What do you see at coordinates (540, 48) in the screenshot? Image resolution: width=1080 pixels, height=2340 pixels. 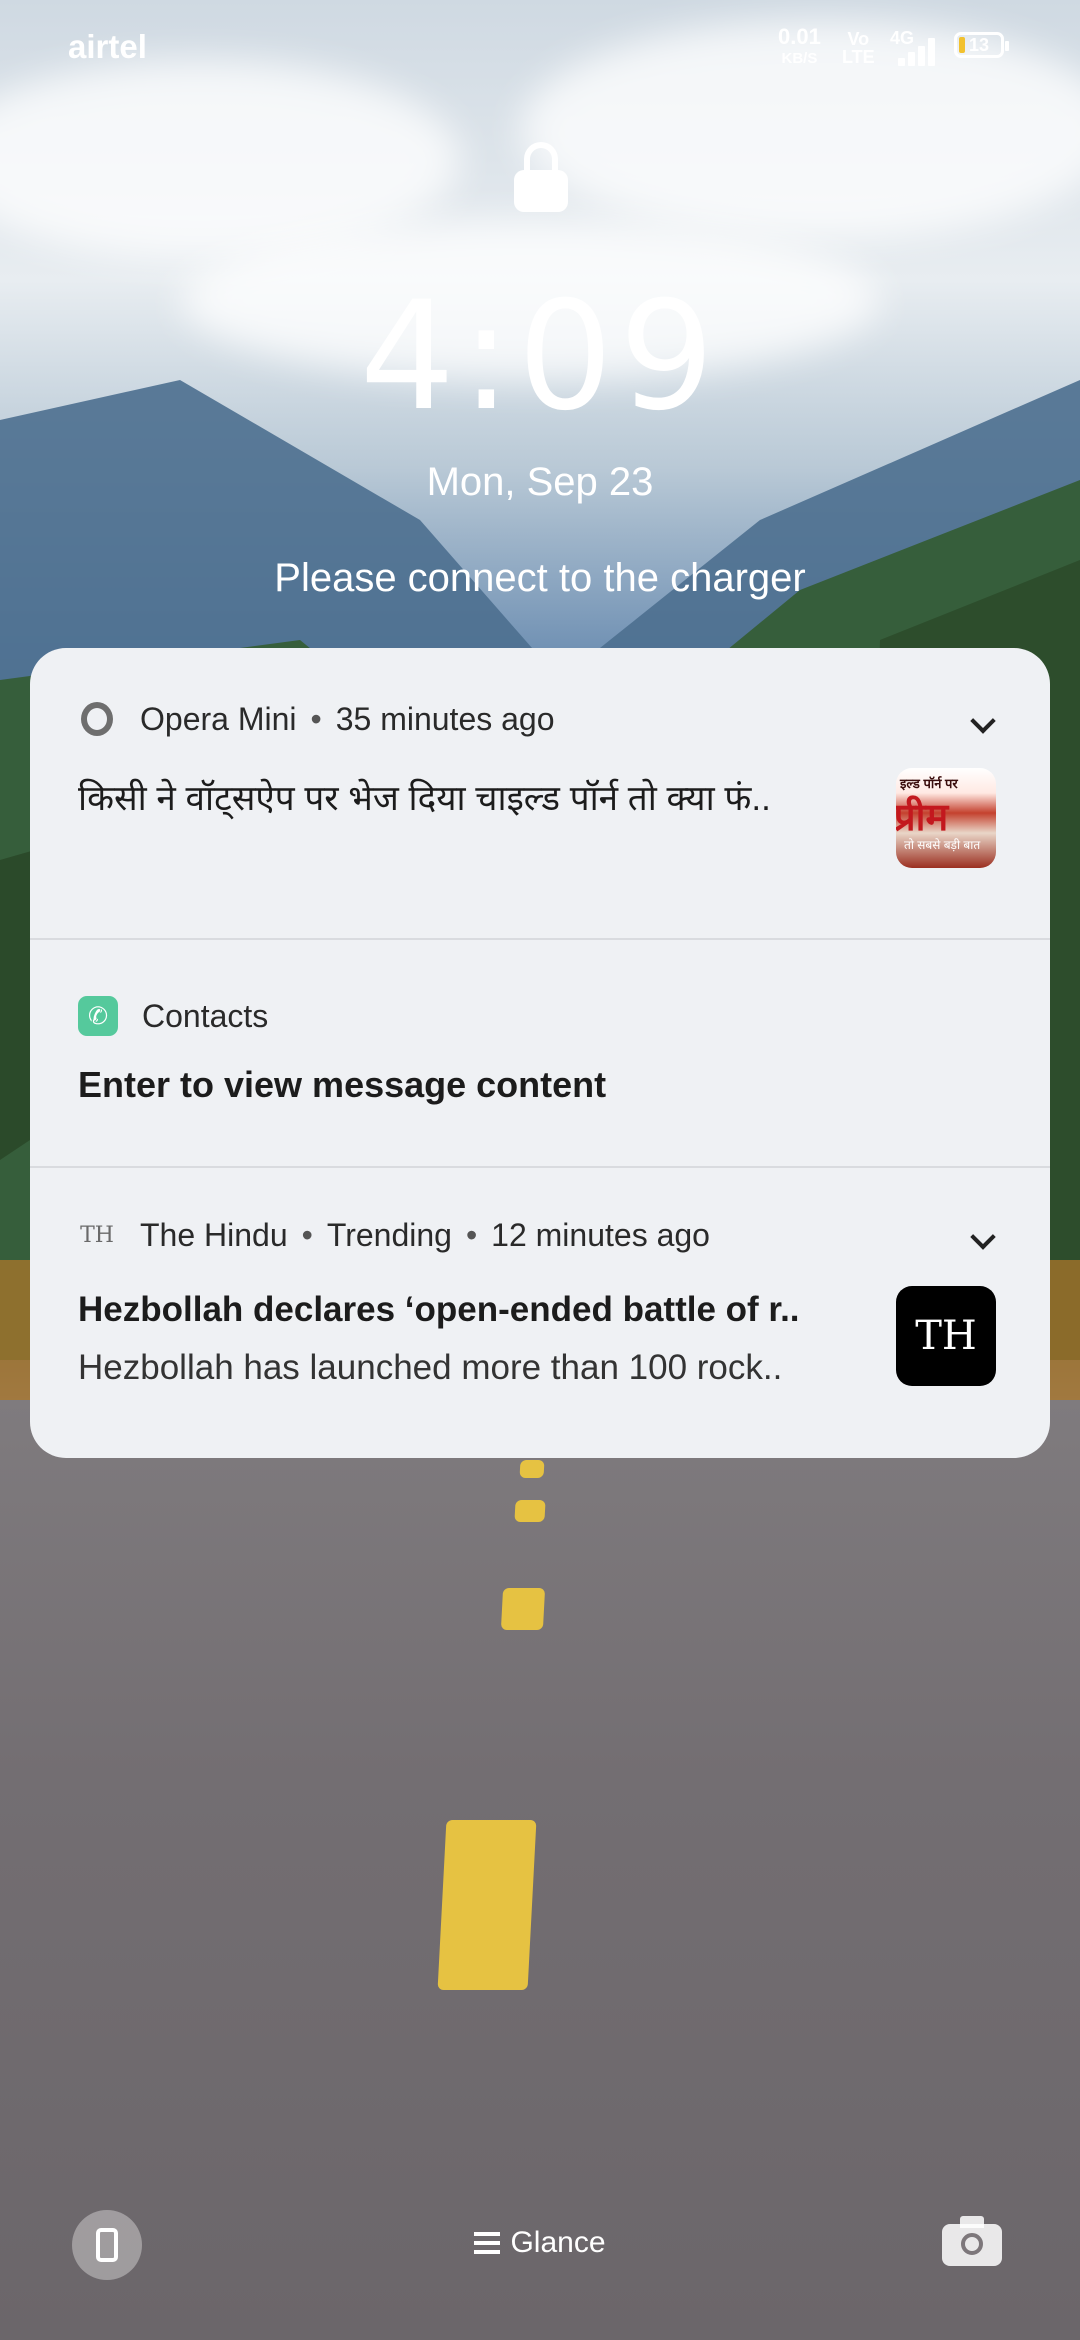 I see `status-bar: airtel 0.01 KB/S Vo LTE 4G 13` at bounding box center [540, 48].